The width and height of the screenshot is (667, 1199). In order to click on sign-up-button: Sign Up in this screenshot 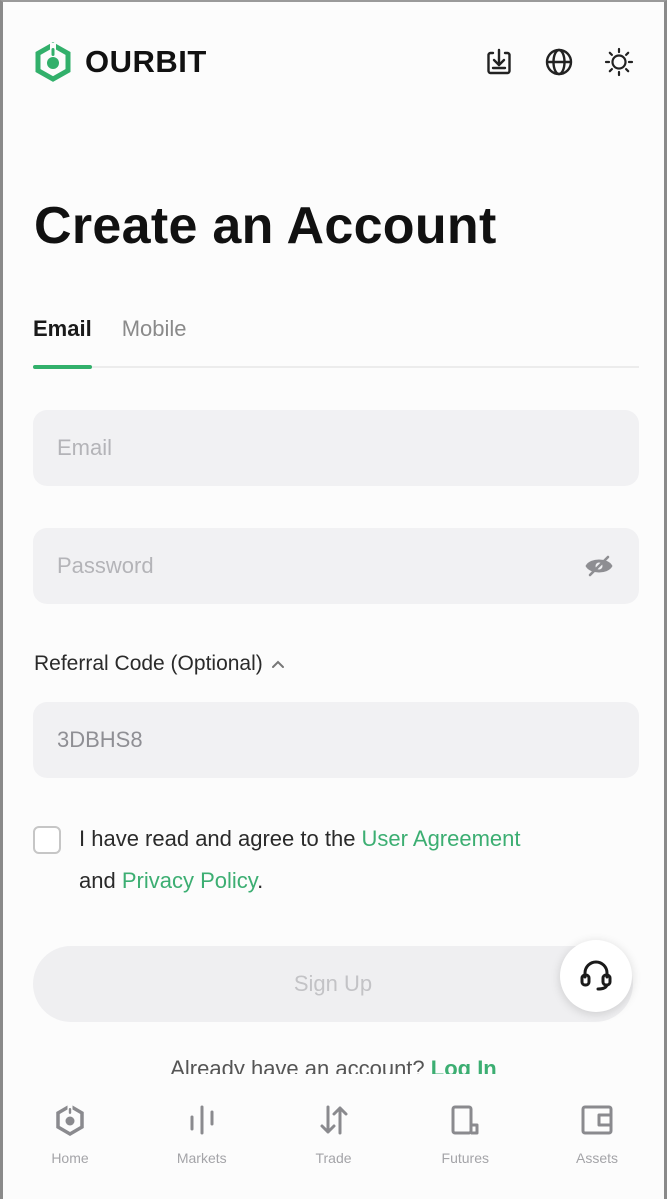, I will do `click(333, 984)`.